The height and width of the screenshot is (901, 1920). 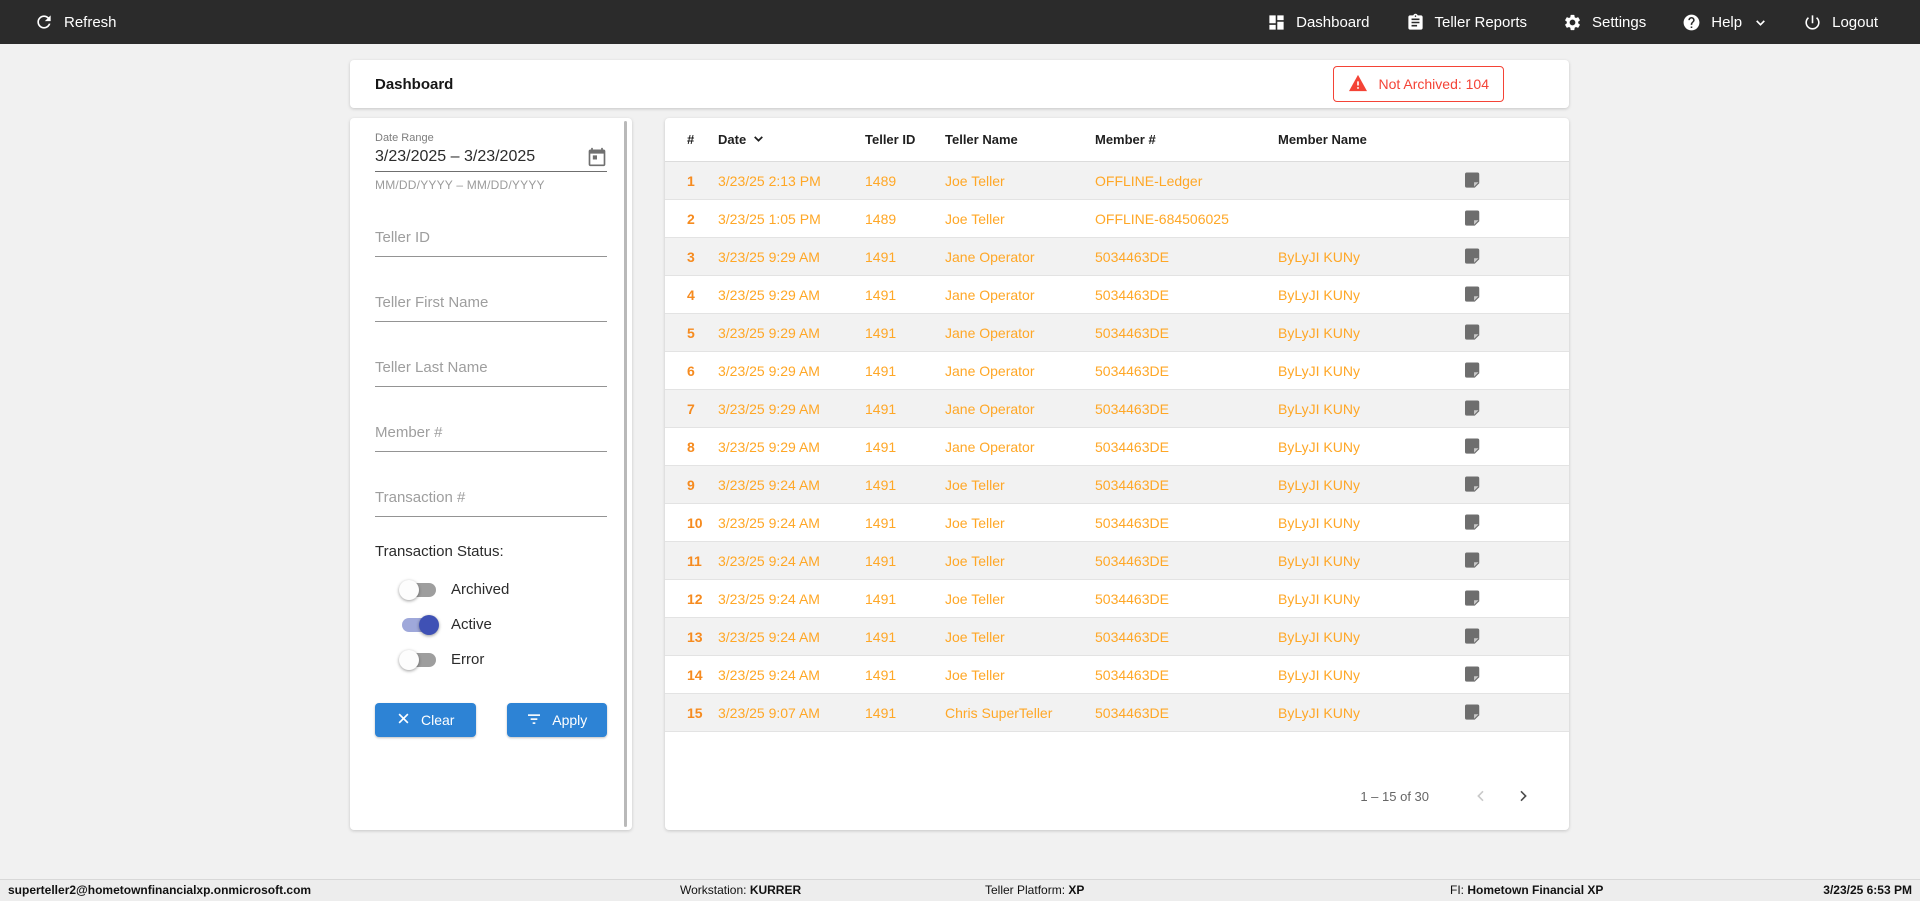 I want to click on row-number: 7, so click(x=691, y=408).